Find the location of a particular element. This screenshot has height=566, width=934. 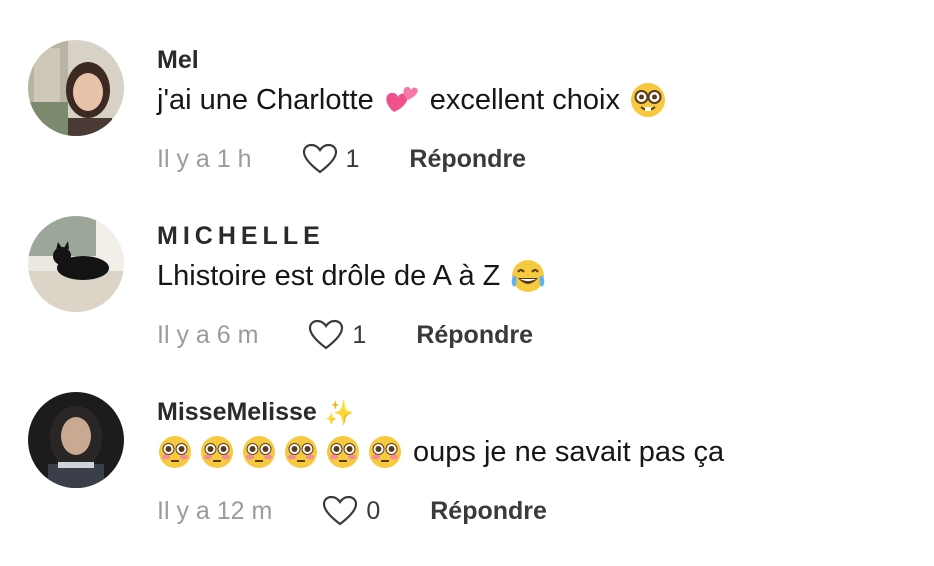

two-hearts-icon is located at coordinates (402, 100).